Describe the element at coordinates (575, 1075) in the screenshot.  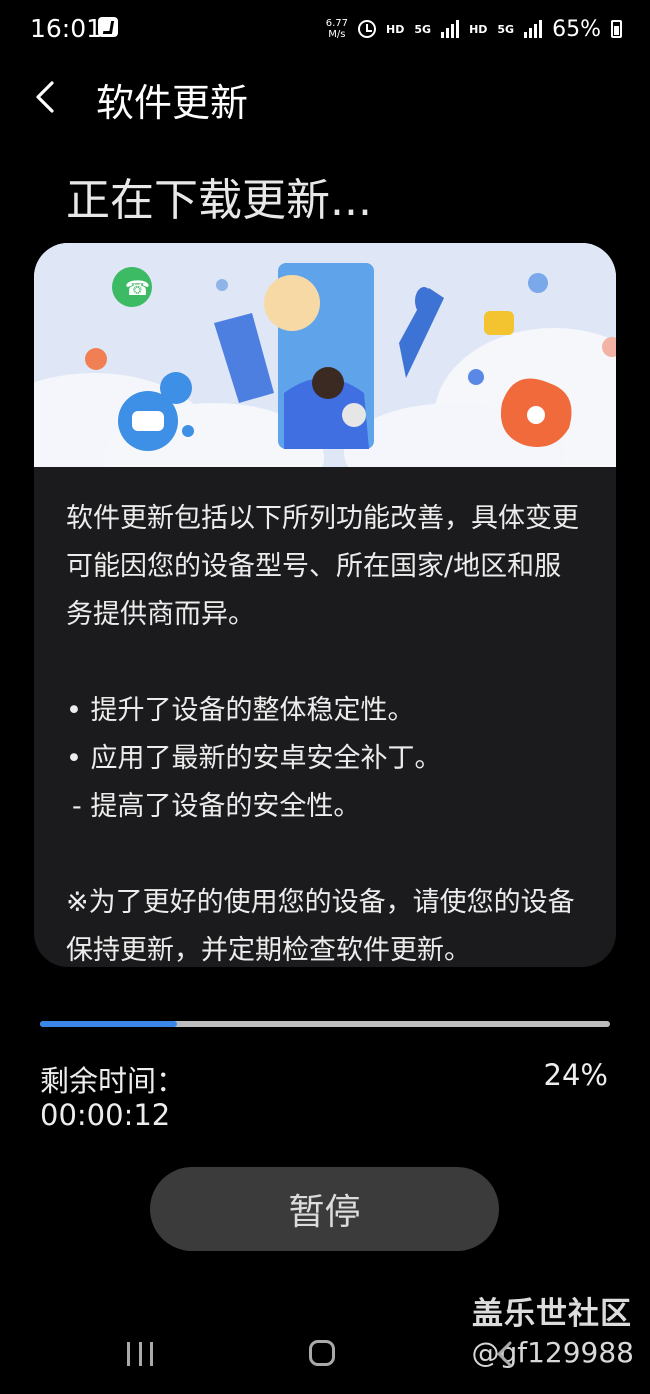
I see `progress-percent: 24%` at that location.